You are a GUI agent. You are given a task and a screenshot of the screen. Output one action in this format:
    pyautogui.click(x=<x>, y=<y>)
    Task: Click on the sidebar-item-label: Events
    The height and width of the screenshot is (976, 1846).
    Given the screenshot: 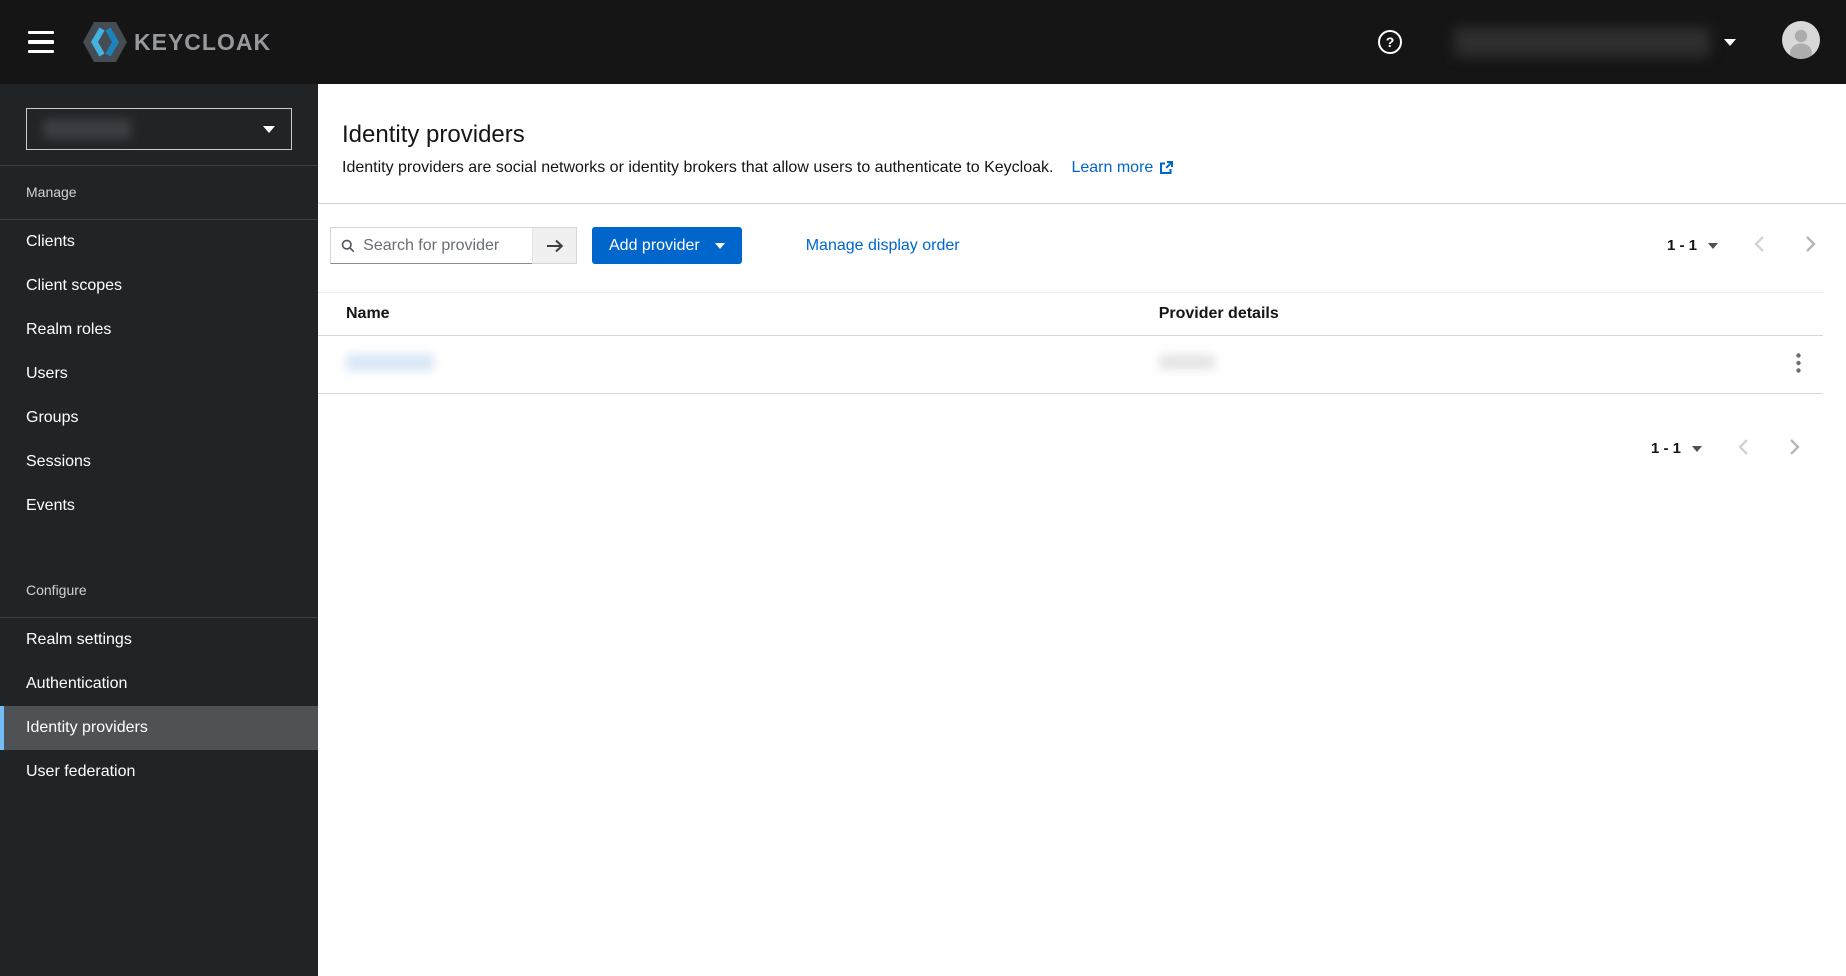 What is the action you would take?
    pyautogui.click(x=50, y=505)
    